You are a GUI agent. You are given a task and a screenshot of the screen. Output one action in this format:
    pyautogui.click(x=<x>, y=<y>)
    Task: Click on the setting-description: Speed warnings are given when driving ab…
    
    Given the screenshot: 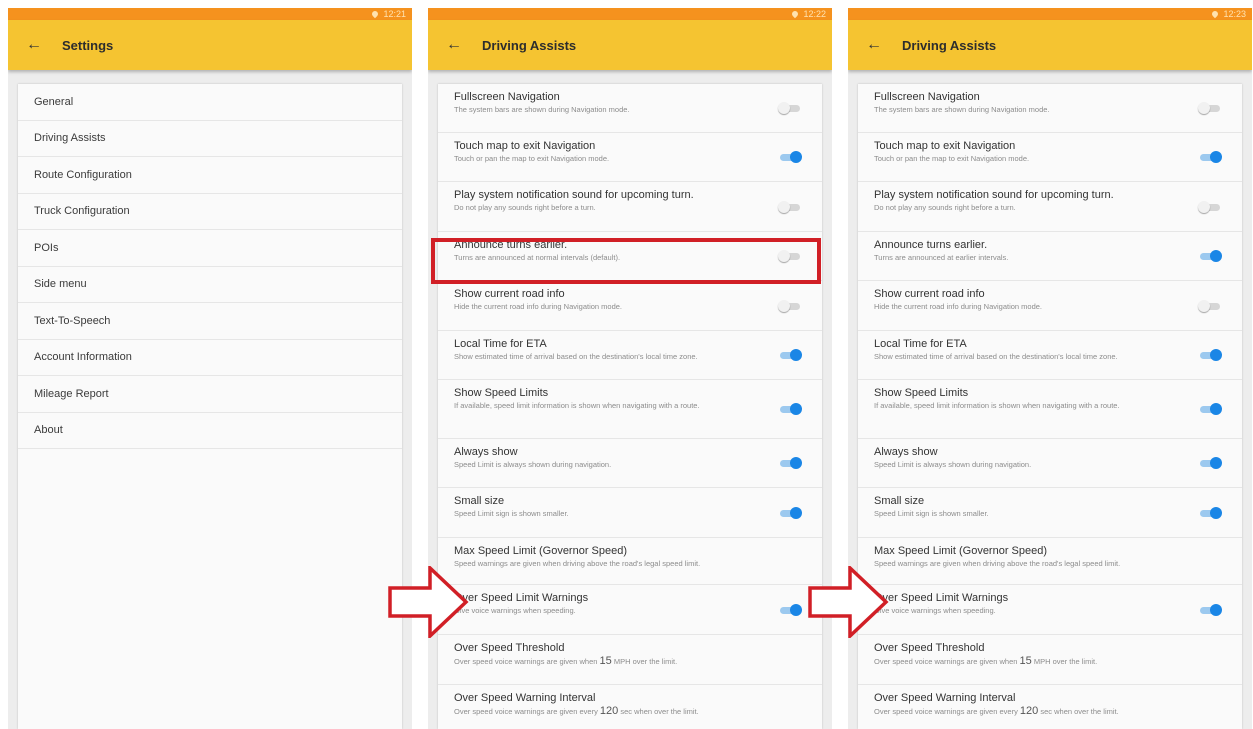 What is the action you would take?
    pyautogui.click(x=577, y=563)
    